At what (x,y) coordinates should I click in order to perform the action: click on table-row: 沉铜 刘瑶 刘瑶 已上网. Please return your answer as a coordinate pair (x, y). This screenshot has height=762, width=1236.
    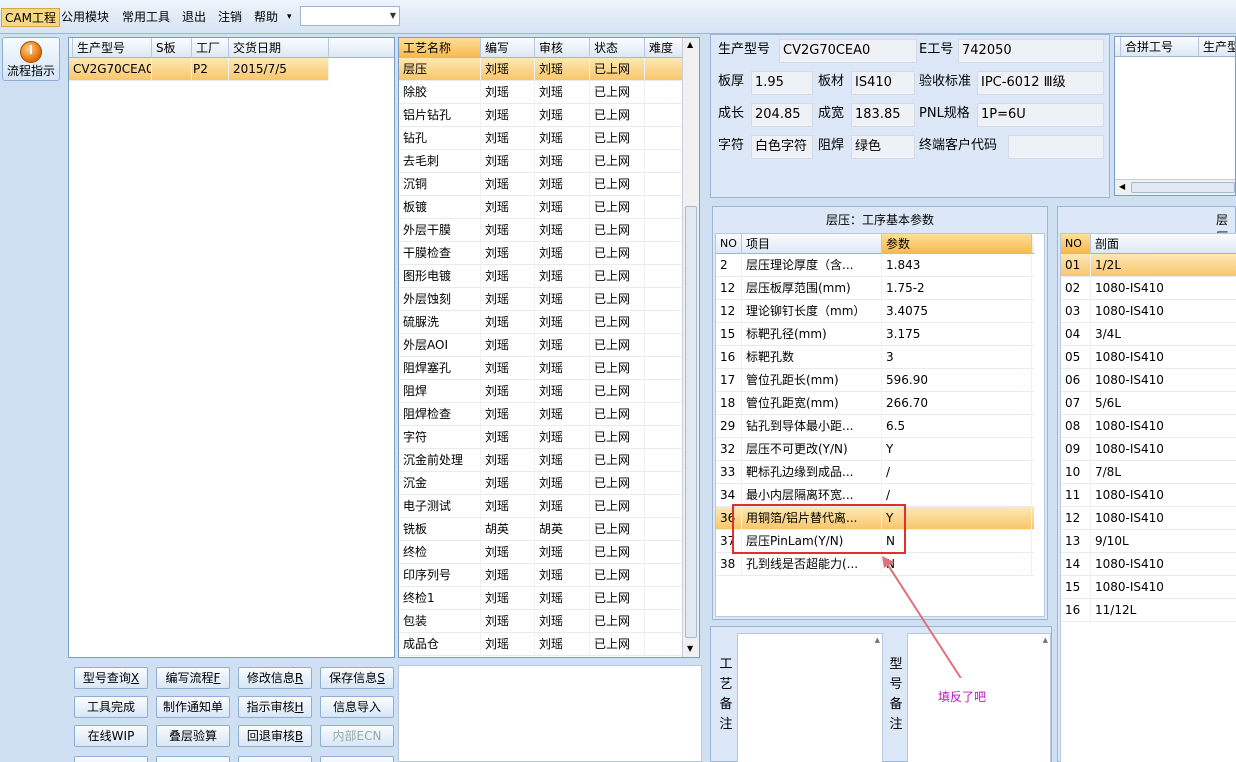
    Looking at the image, I should click on (541, 184).